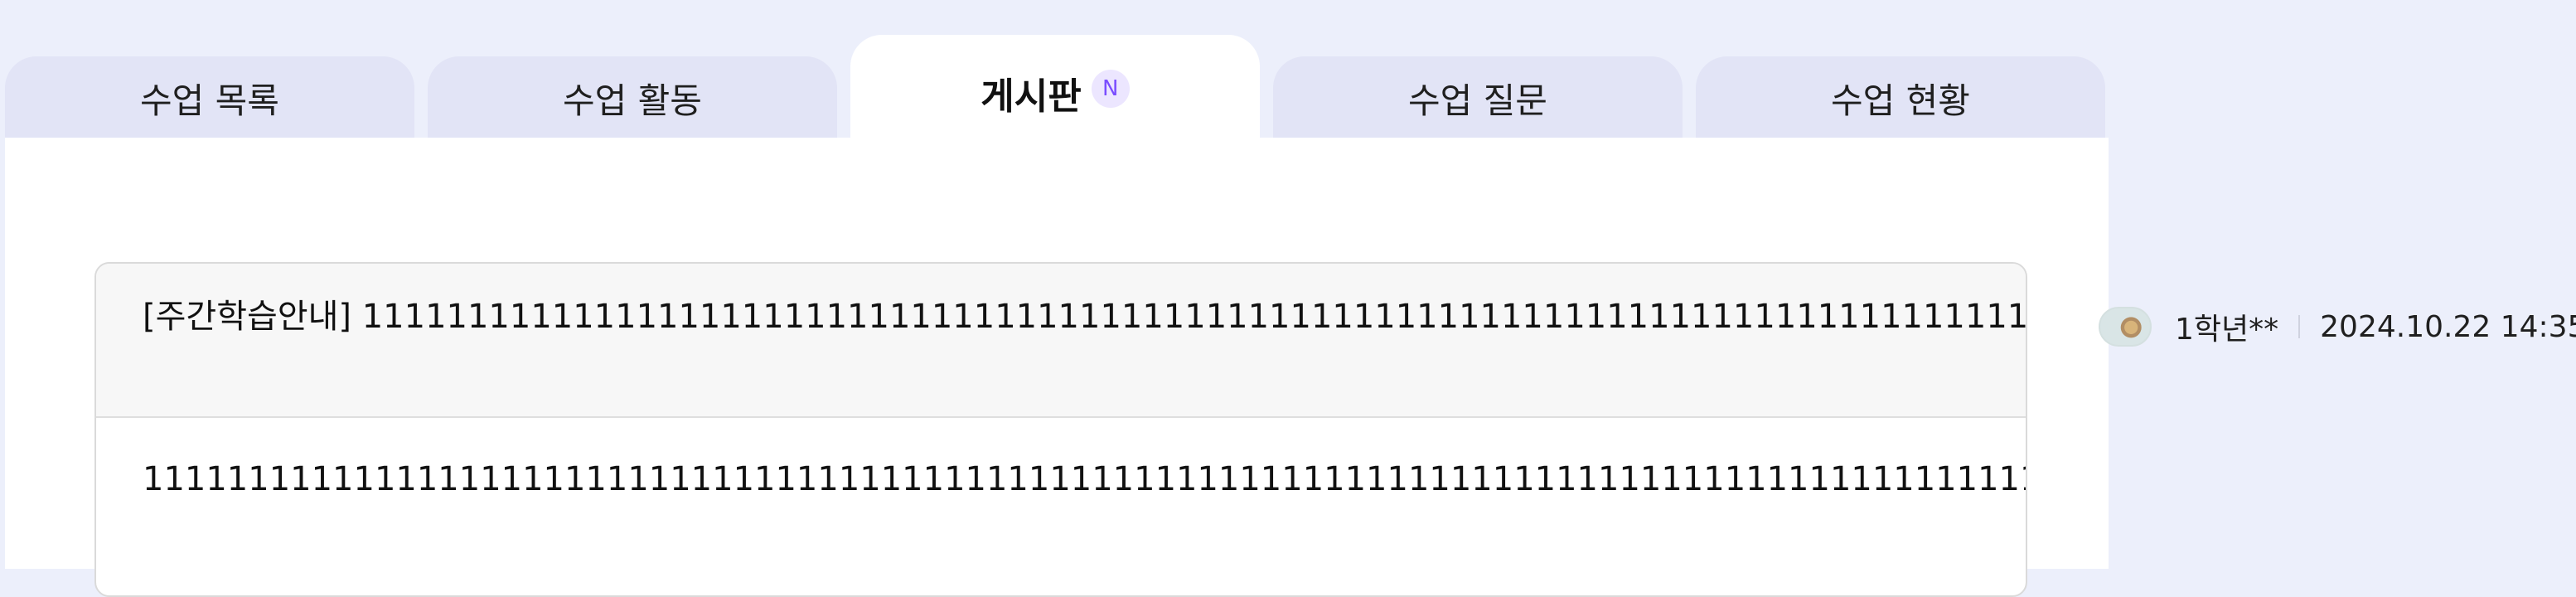 The width and height of the screenshot is (2576, 597). What do you see at coordinates (2227, 330) in the screenshot?
I see `author-name: 1학년**` at bounding box center [2227, 330].